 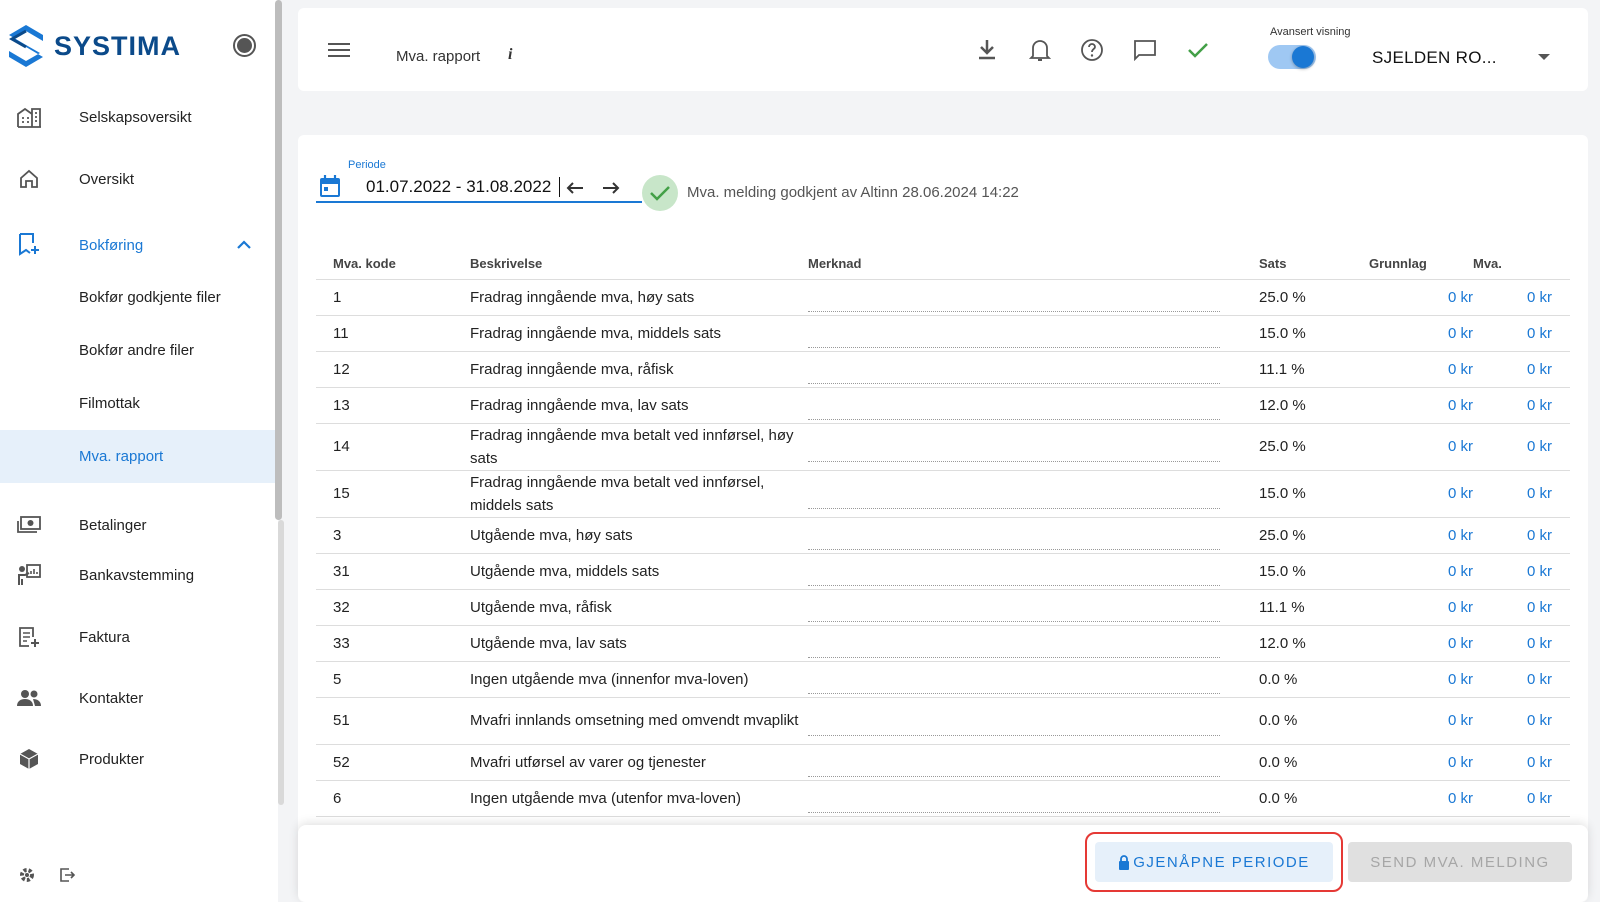 What do you see at coordinates (67, 877) in the screenshot?
I see `logout-icon` at bounding box center [67, 877].